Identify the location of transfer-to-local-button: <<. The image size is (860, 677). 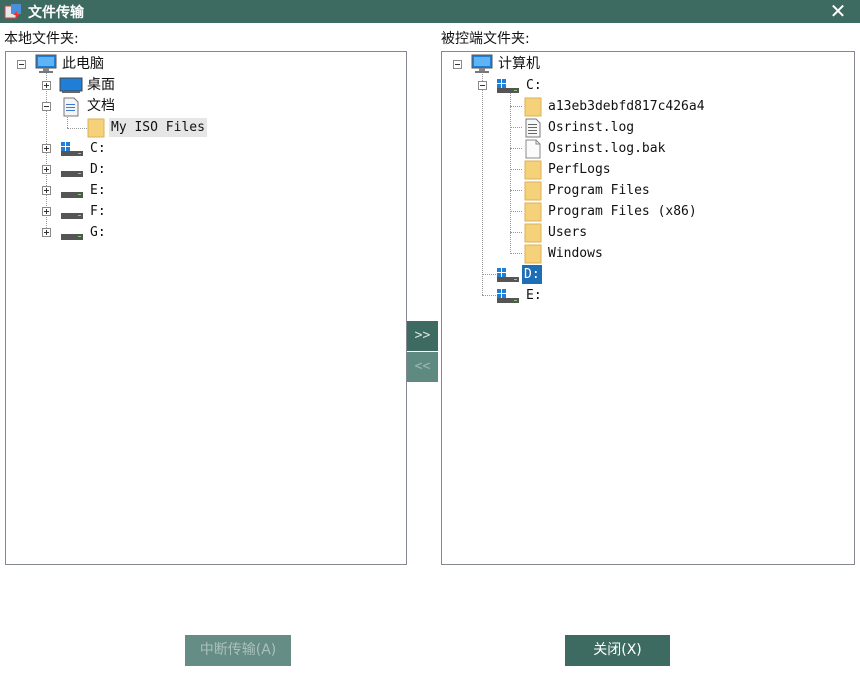
(422, 367).